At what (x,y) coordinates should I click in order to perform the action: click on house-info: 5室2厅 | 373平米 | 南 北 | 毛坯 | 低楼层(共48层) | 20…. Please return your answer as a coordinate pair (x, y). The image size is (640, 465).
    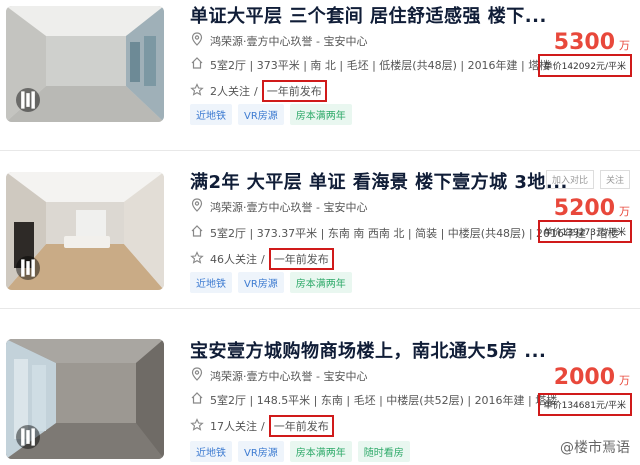
    Looking at the image, I should click on (380, 65).